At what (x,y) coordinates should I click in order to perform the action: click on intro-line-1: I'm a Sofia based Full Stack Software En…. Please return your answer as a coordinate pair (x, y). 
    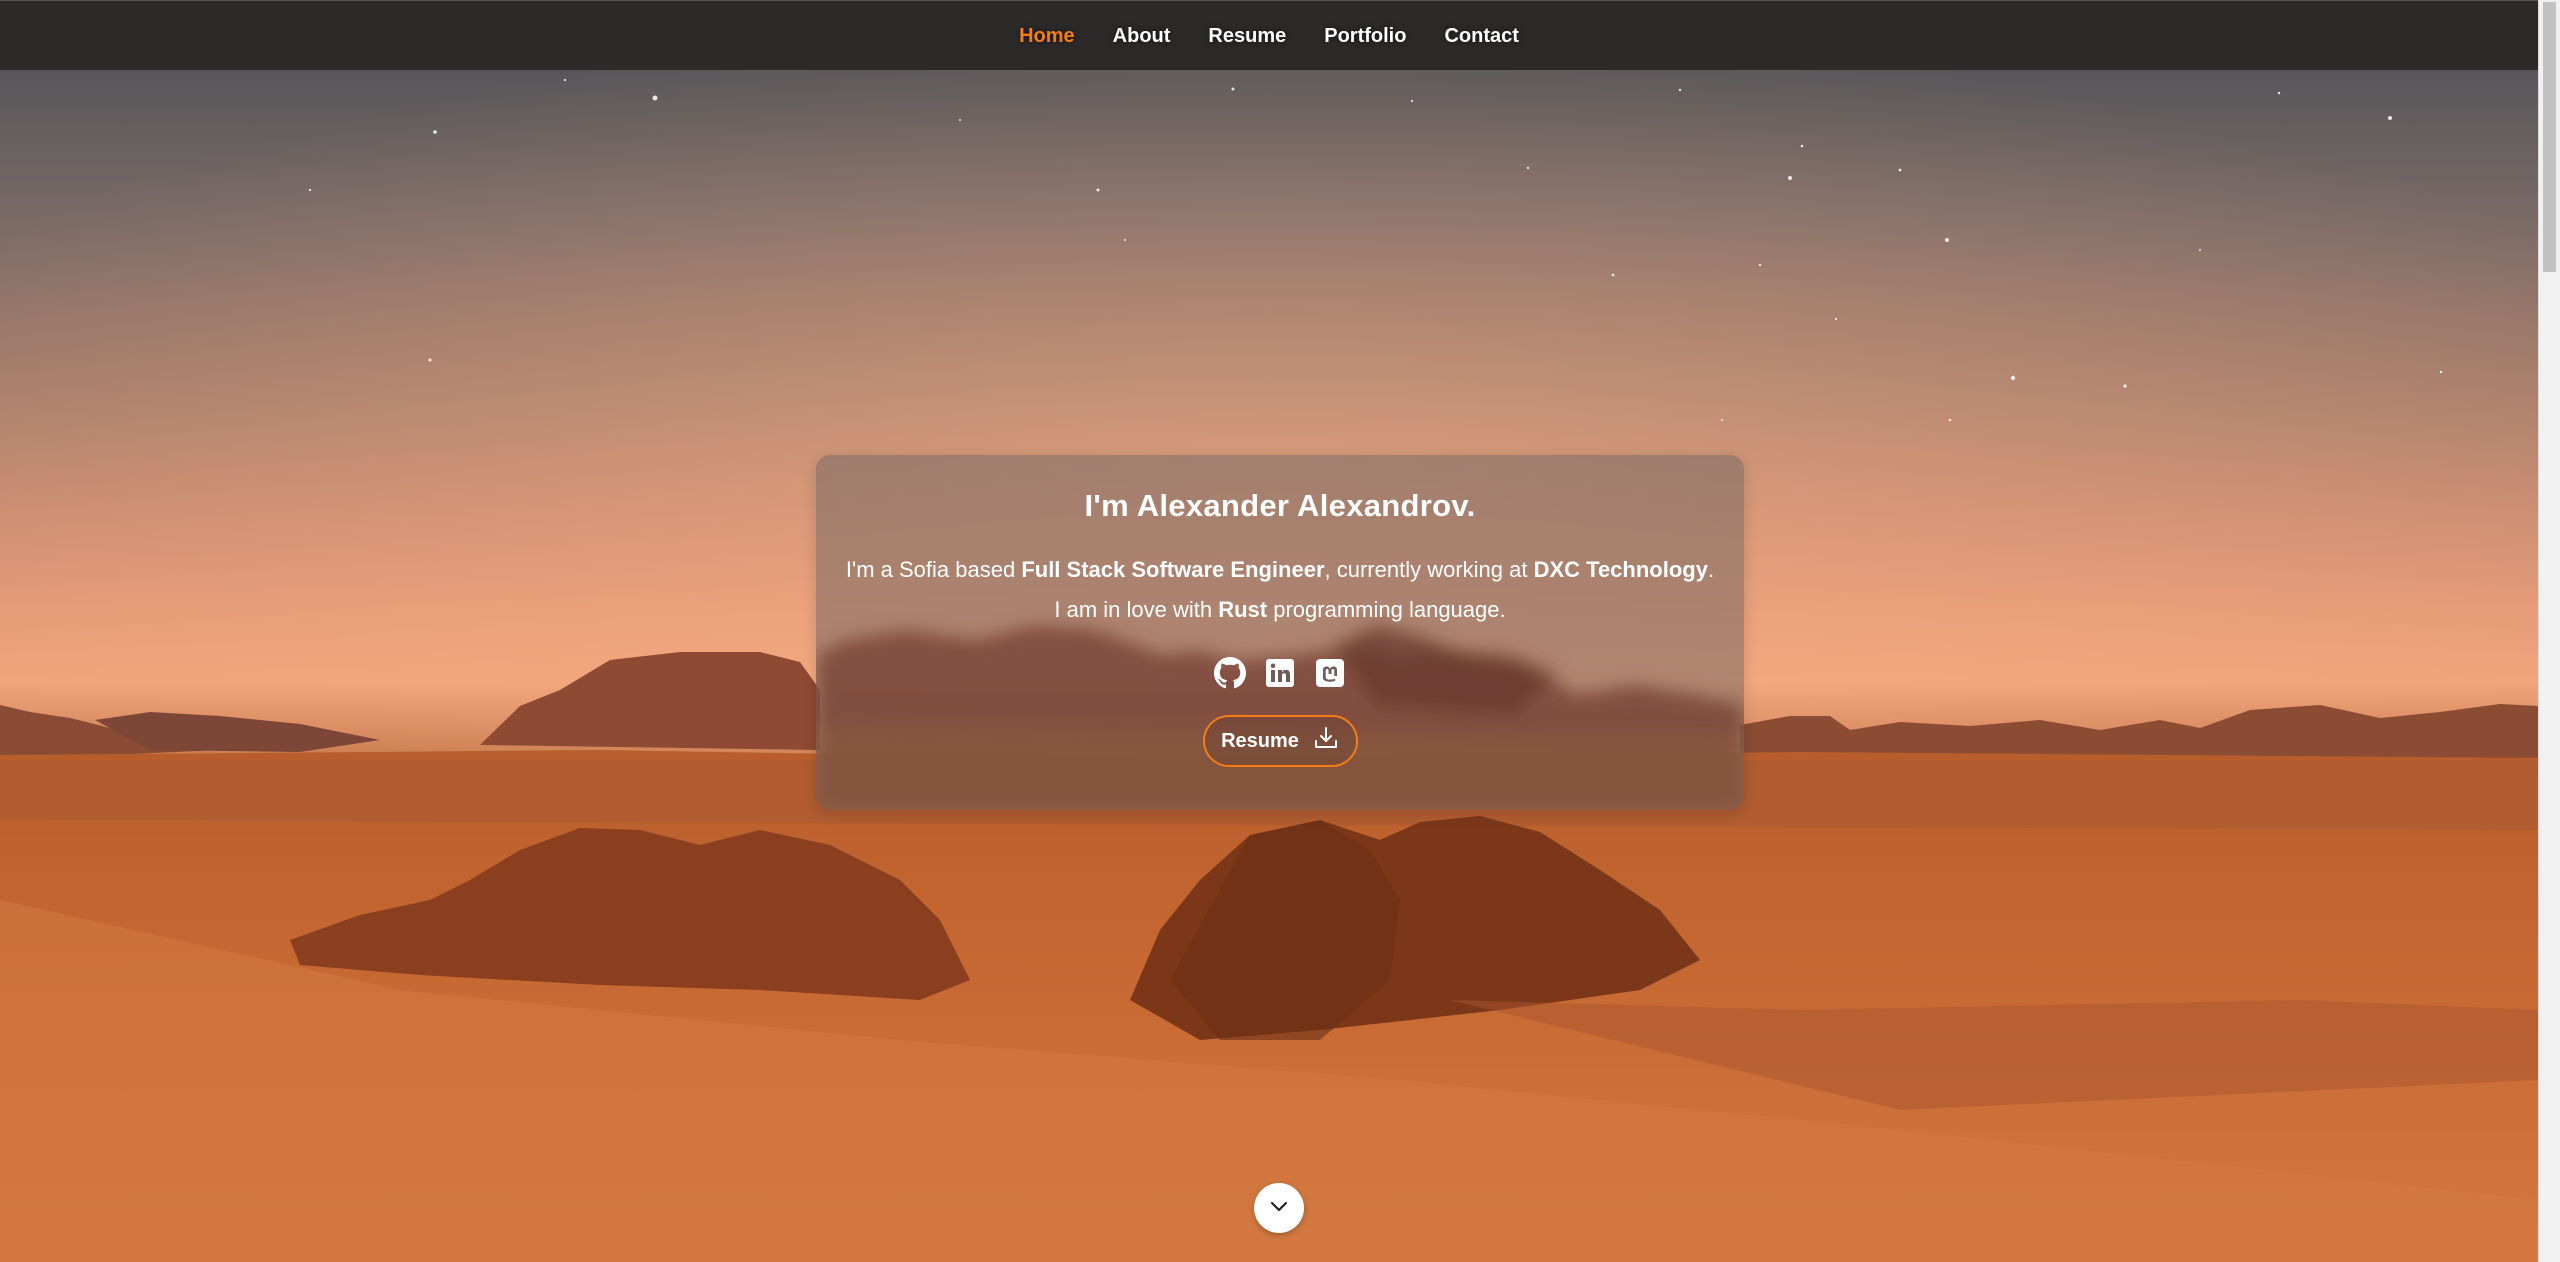
    Looking at the image, I should click on (1280, 570).